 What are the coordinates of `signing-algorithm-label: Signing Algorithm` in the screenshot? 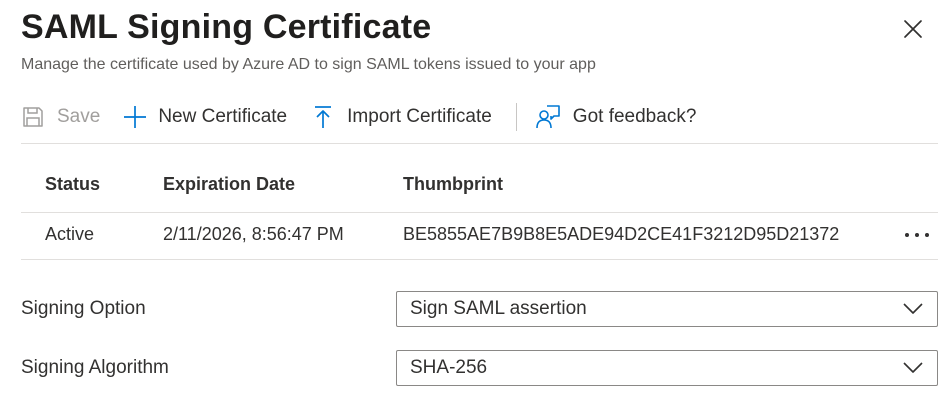 It's located at (95, 367).